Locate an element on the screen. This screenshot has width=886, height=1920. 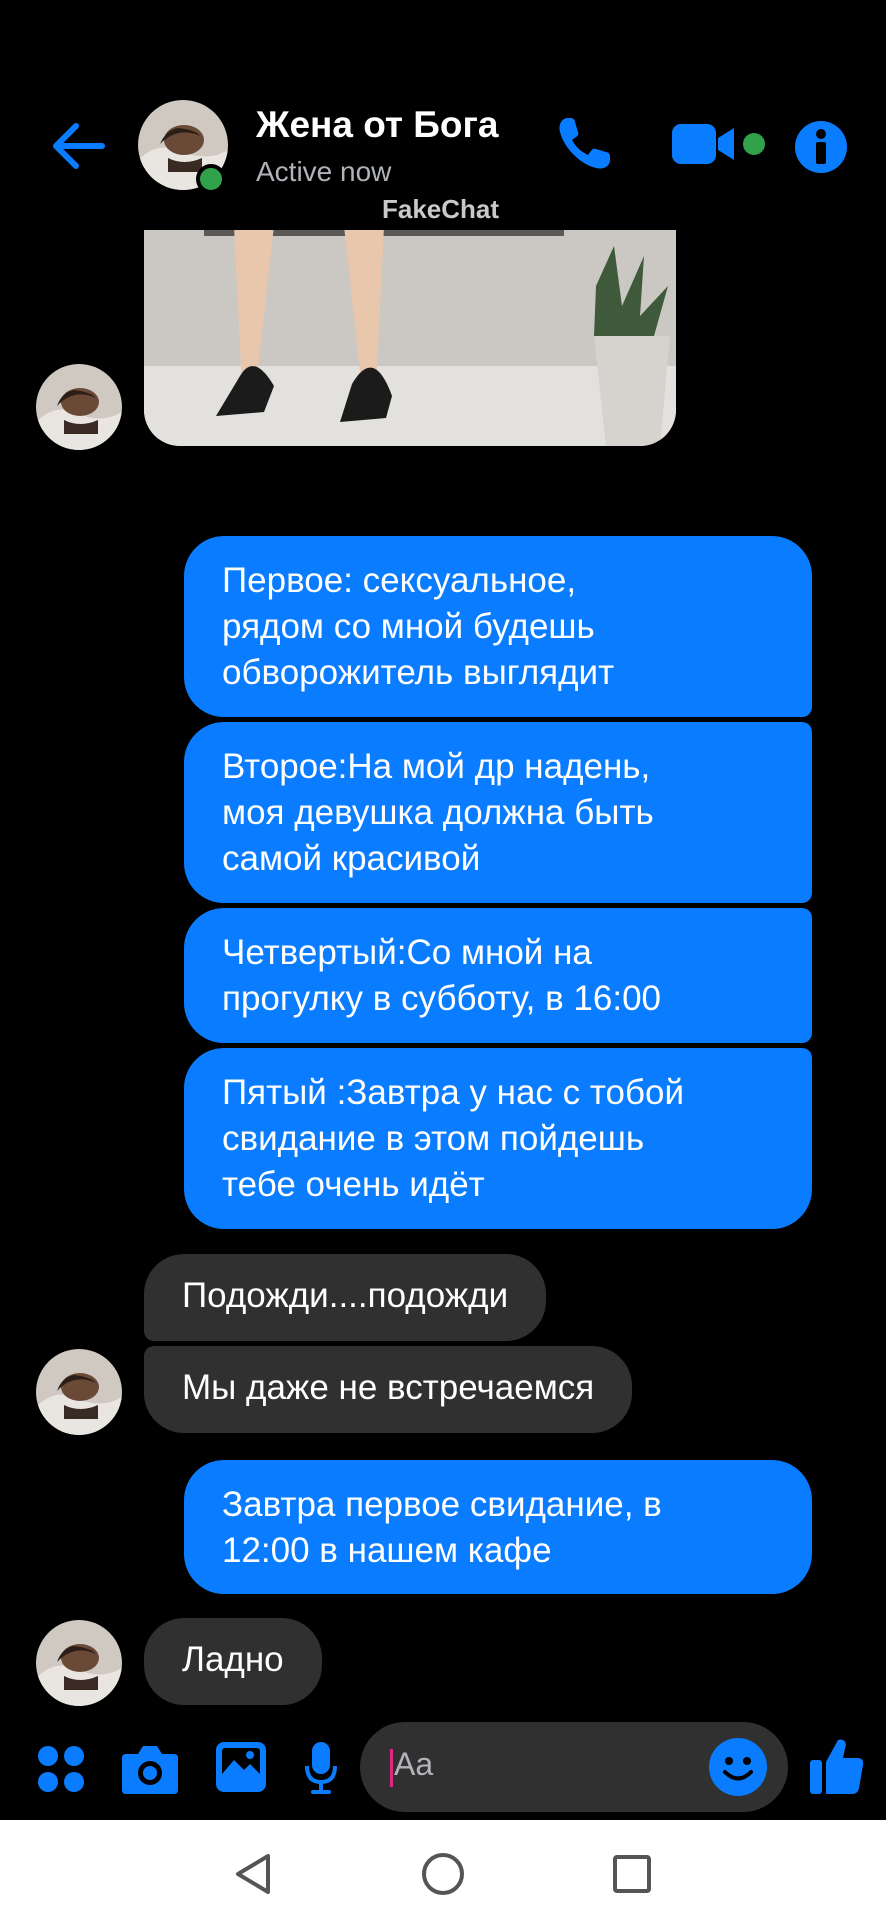
camera-icon is located at coordinates (150, 1770).